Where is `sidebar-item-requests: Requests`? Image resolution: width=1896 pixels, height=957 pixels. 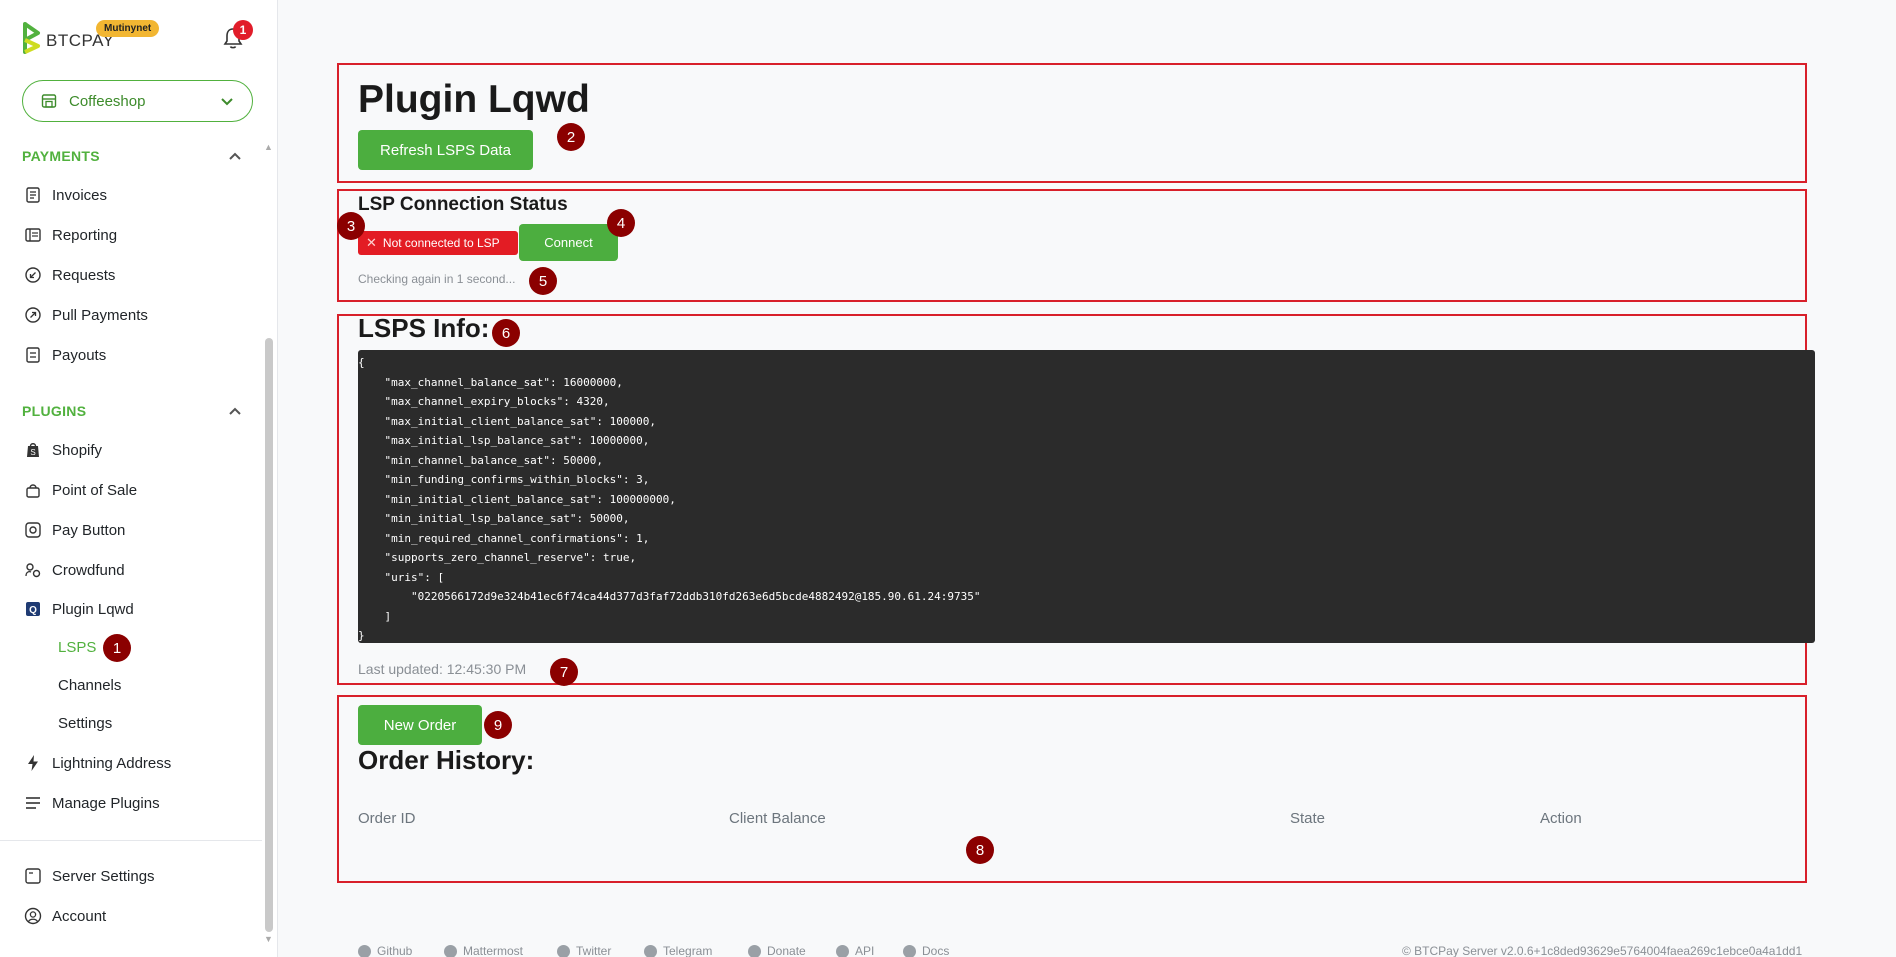 sidebar-item-requests: Requests is located at coordinates (69, 275).